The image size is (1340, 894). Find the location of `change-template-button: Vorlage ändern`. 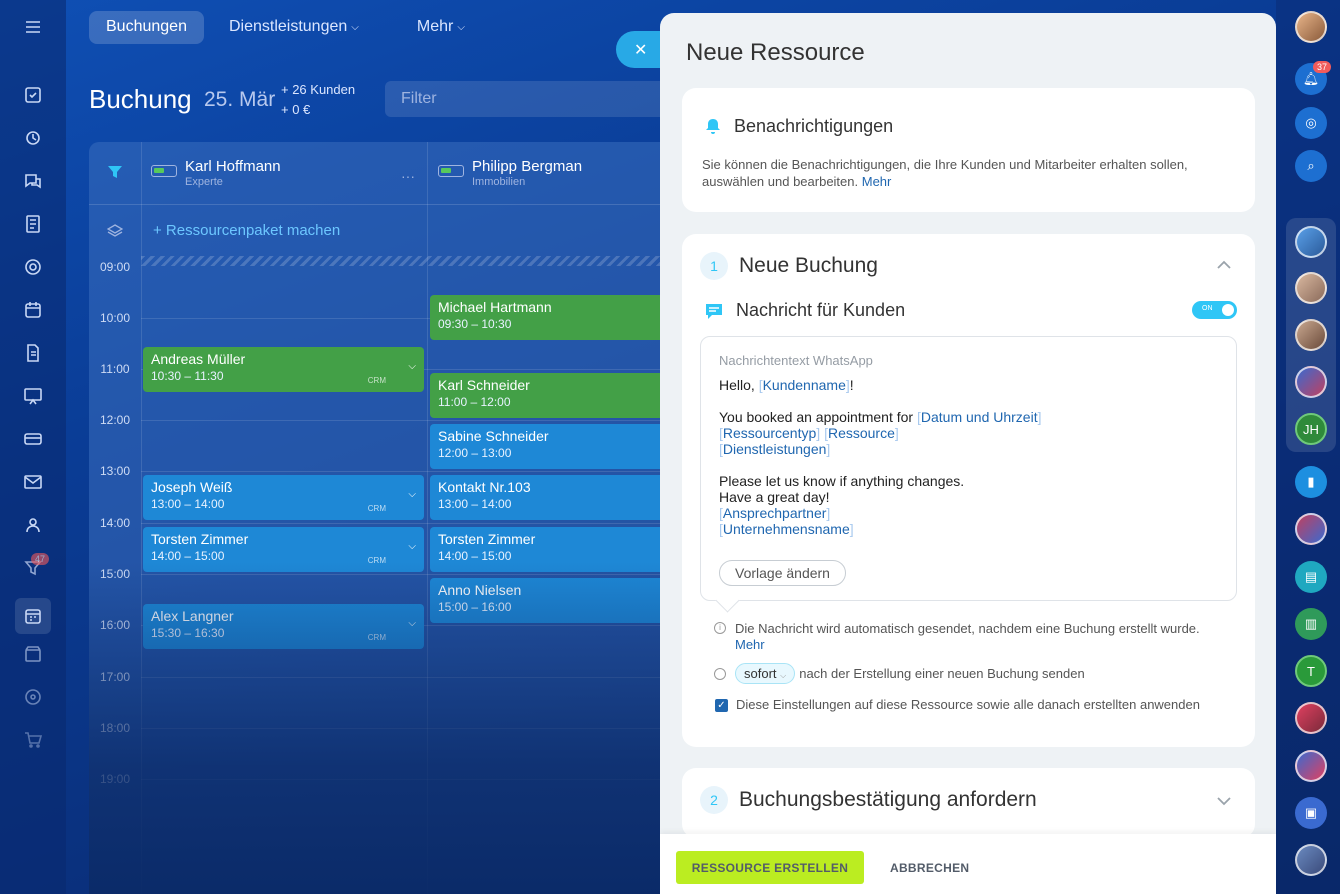

change-template-button: Vorlage ändern is located at coordinates (782, 573).